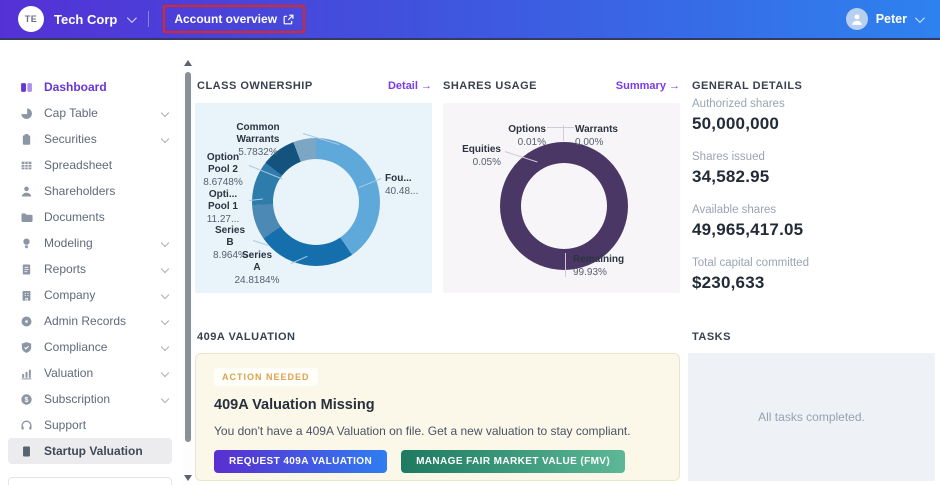  I want to click on dashboard-icon, so click(26, 87).